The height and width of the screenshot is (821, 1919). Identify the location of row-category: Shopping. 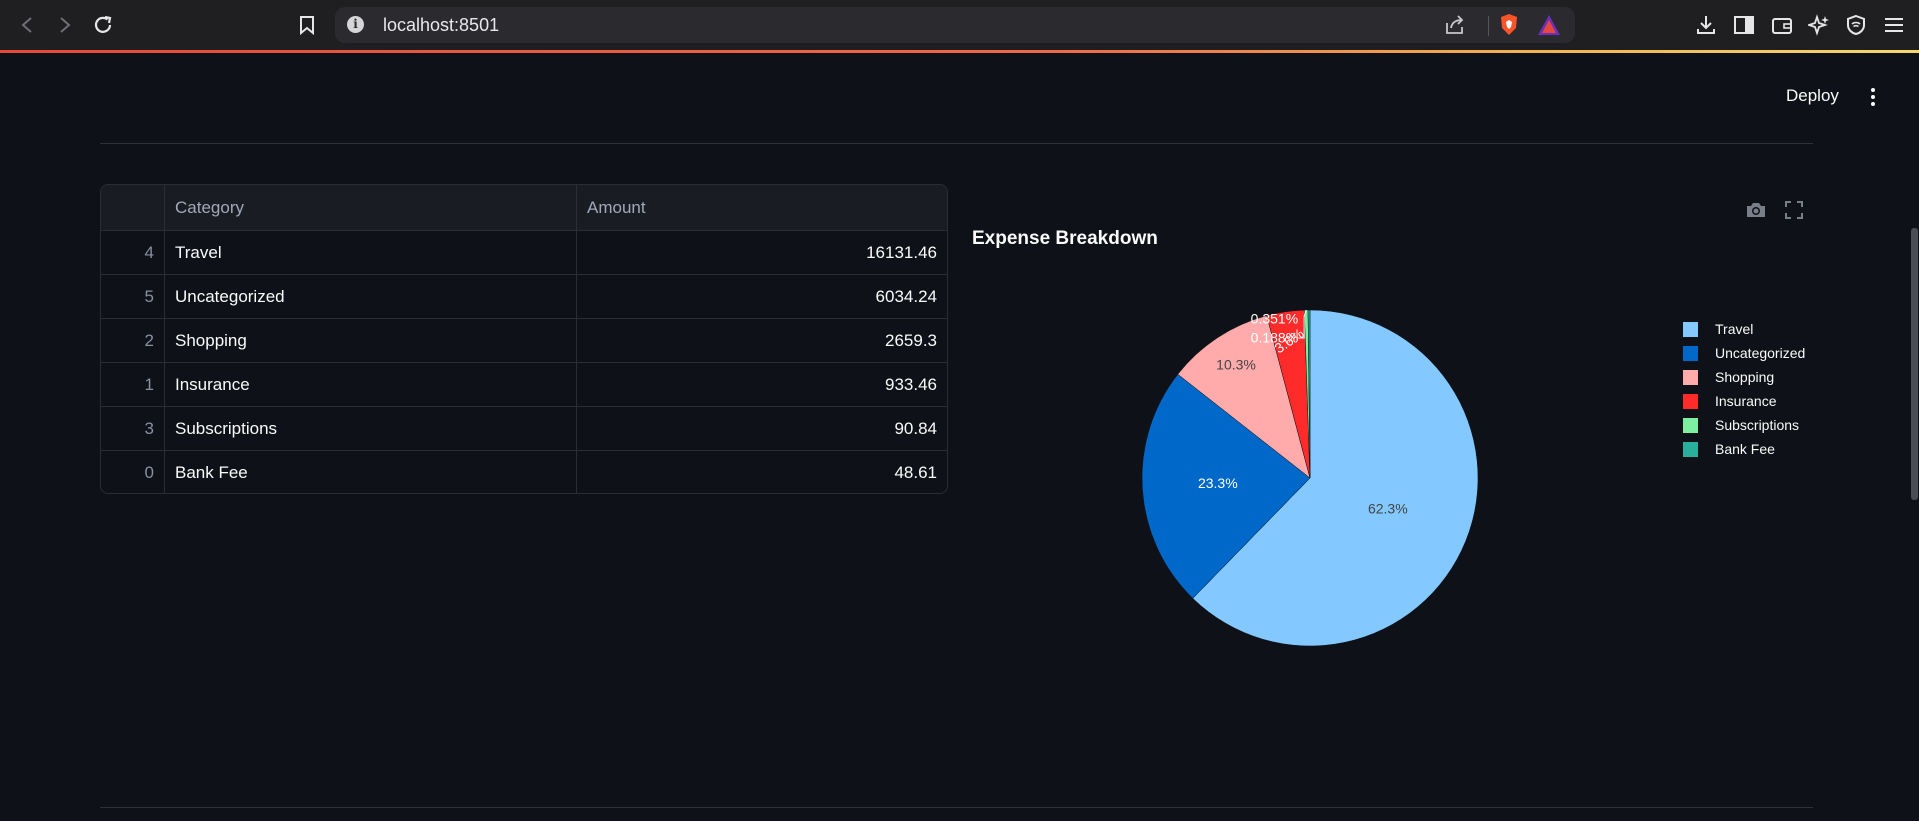
(370, 340).